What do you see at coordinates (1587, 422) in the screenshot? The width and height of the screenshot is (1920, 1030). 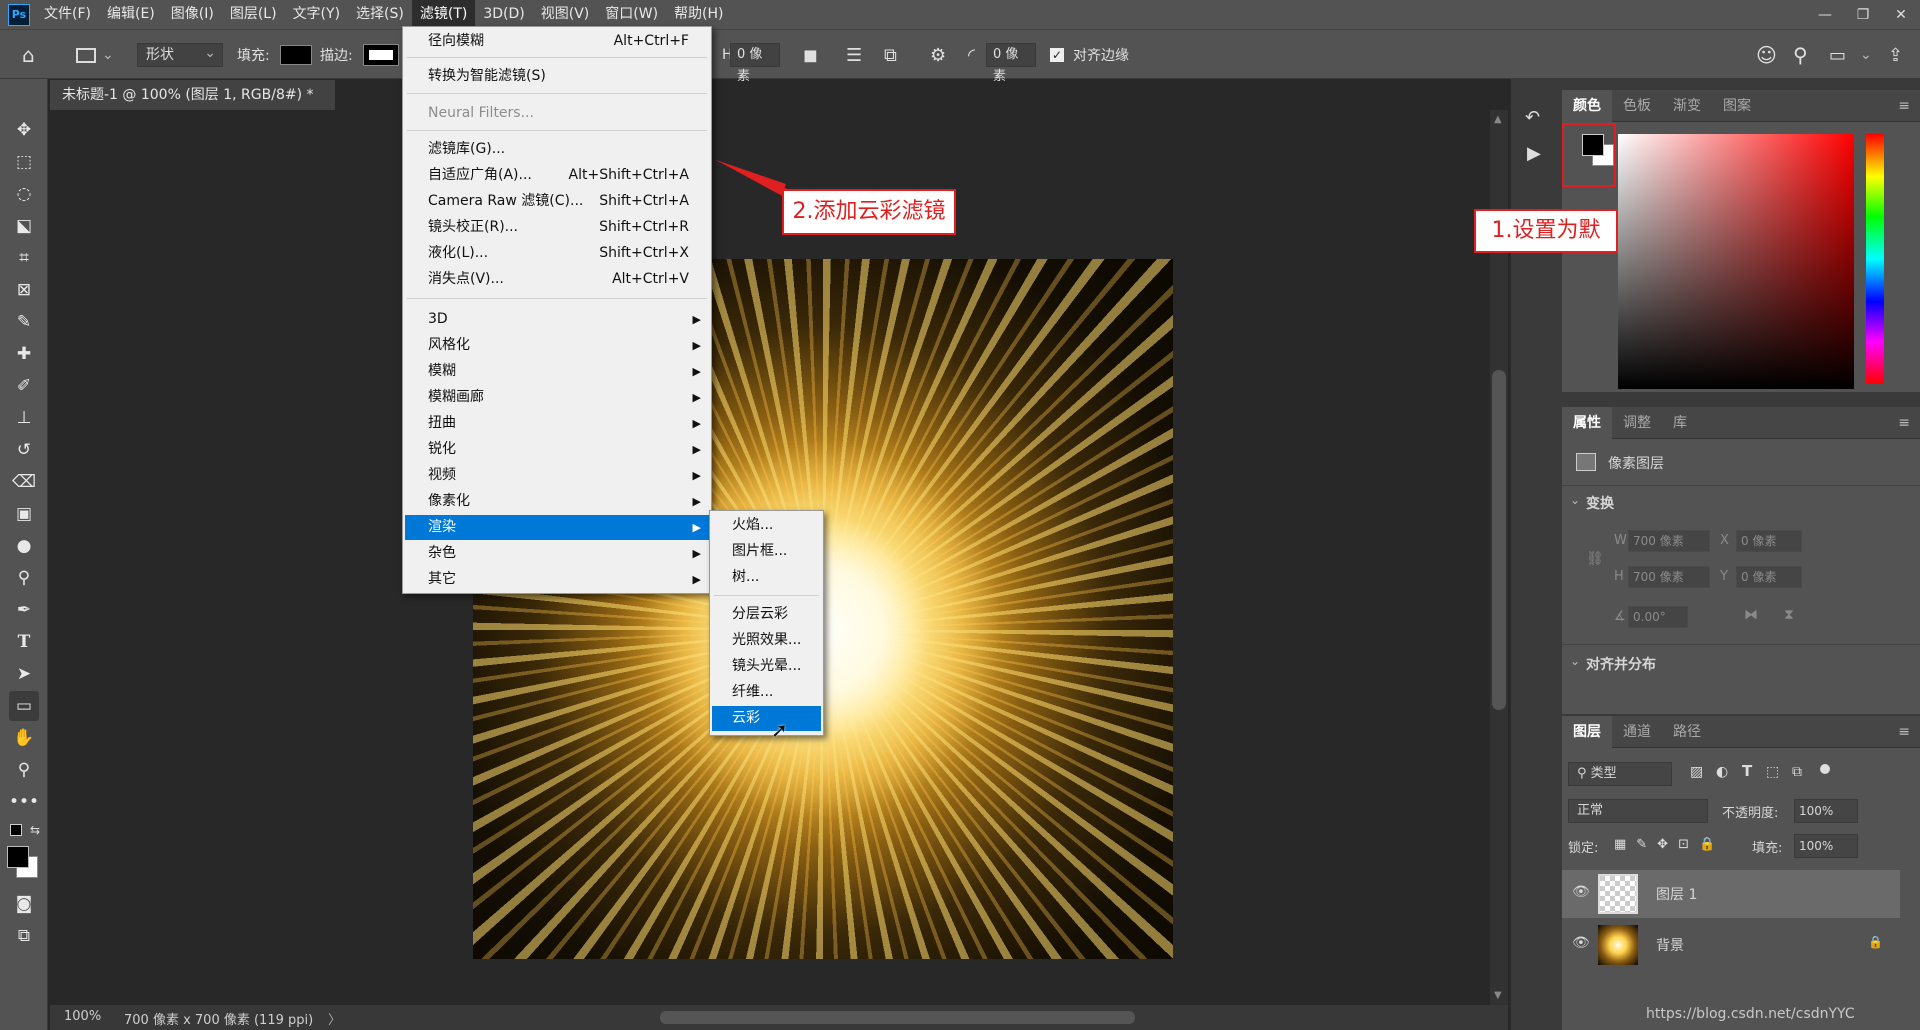 I see `tab-properties: 属性` at bounding box center [1587, 422].